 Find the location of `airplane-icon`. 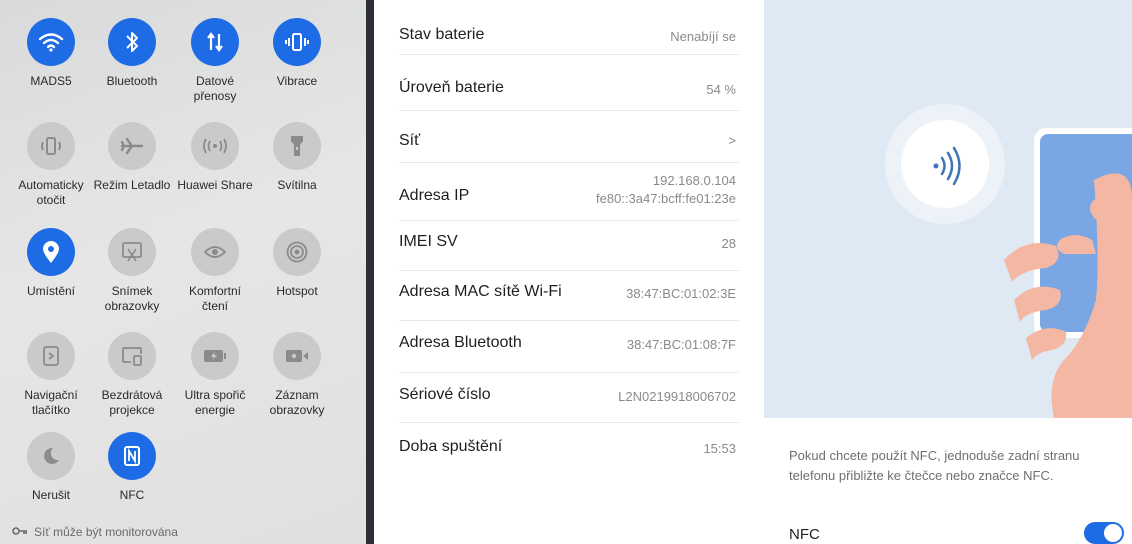

airplane-icon is located at coordinates (132, 146).